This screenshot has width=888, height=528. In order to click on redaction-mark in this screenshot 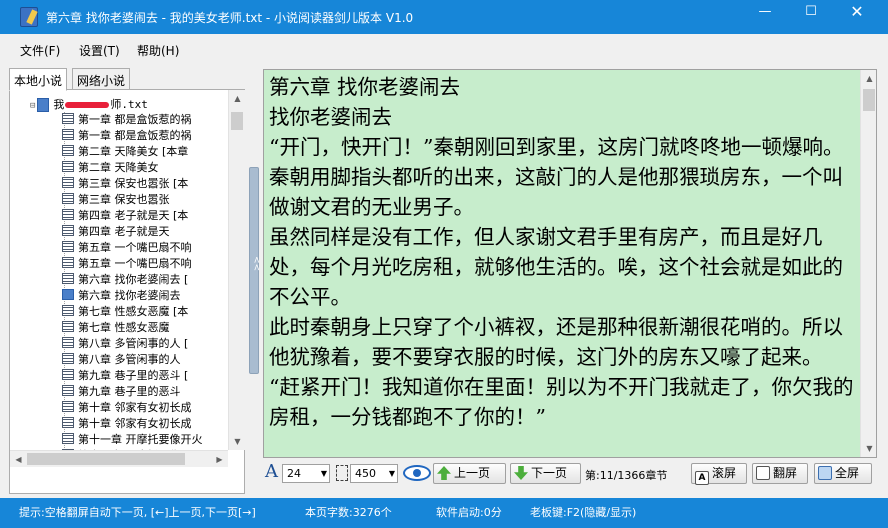, I will do `click(87, 105)`.